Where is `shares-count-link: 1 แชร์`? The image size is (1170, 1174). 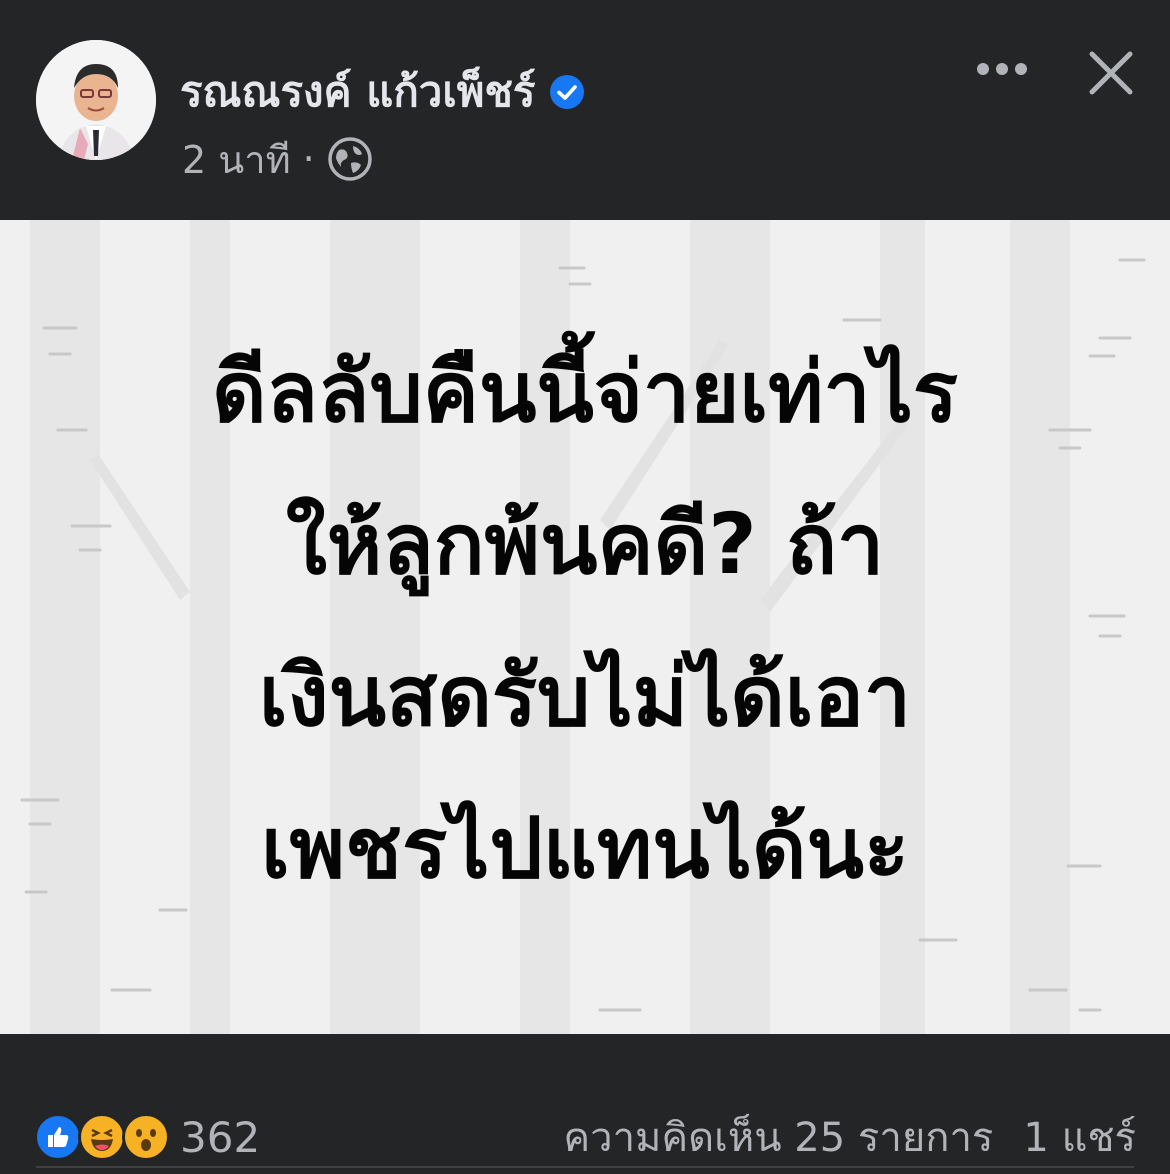
shares-count-link: 1 แชร์ is located at coordinates (1079, 1137).